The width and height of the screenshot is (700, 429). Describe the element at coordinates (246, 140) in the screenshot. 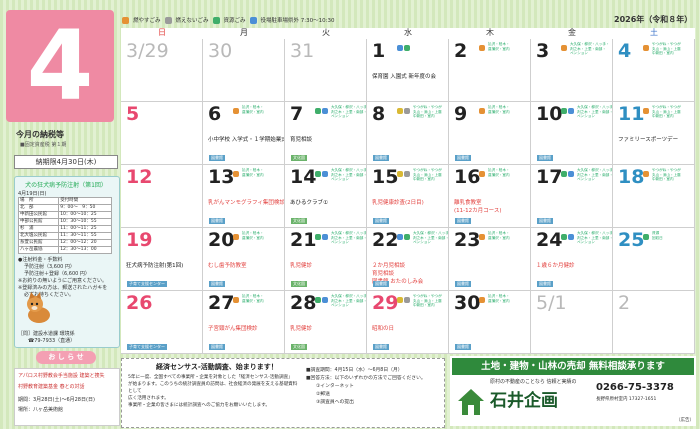

I see `event-text: 小中学校 入学式・１学期始業式` at that location.